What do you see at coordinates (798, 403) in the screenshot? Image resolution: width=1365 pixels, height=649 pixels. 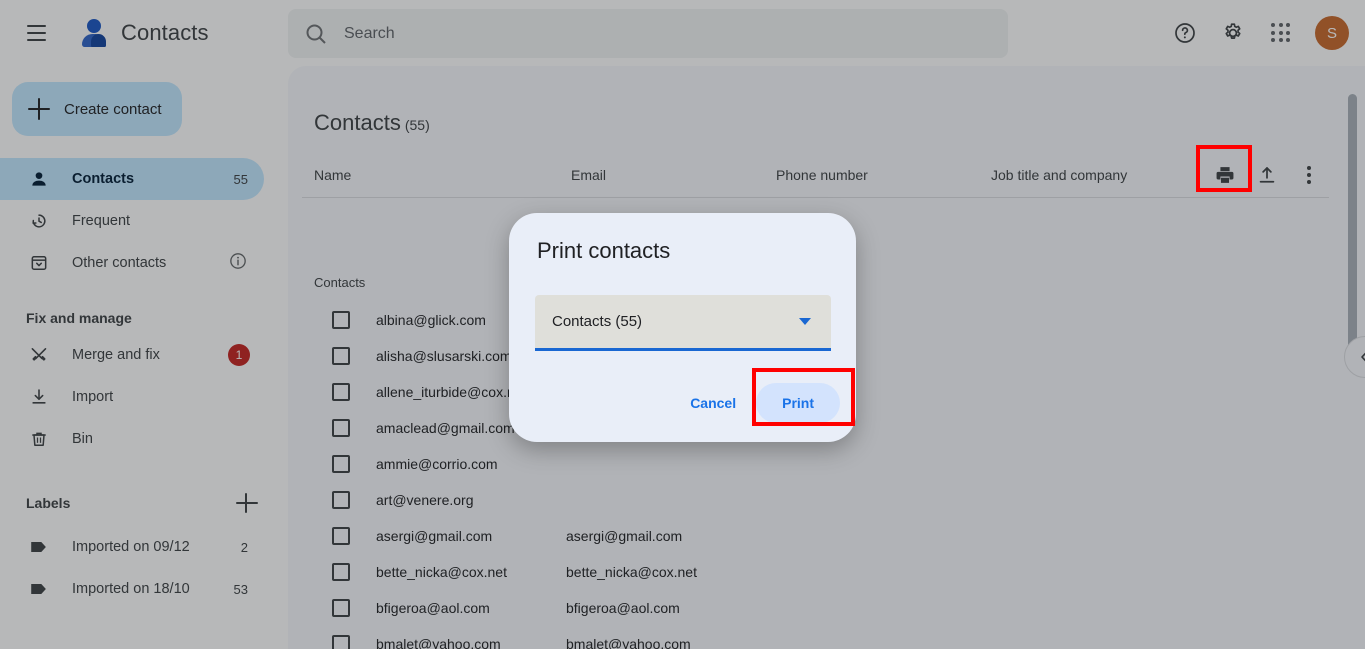 I see `print-button: Print` at bounding box center [798, 403].